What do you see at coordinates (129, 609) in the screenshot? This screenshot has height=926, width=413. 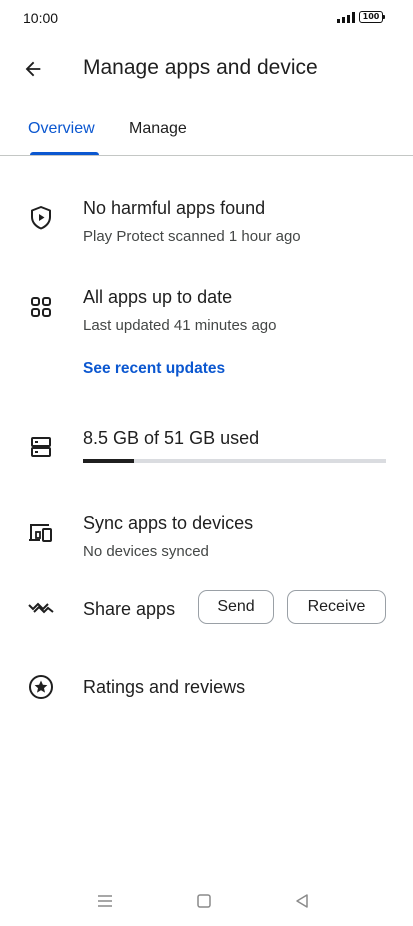 I see `share-title: Share apps` at bounding box center [129, 609].